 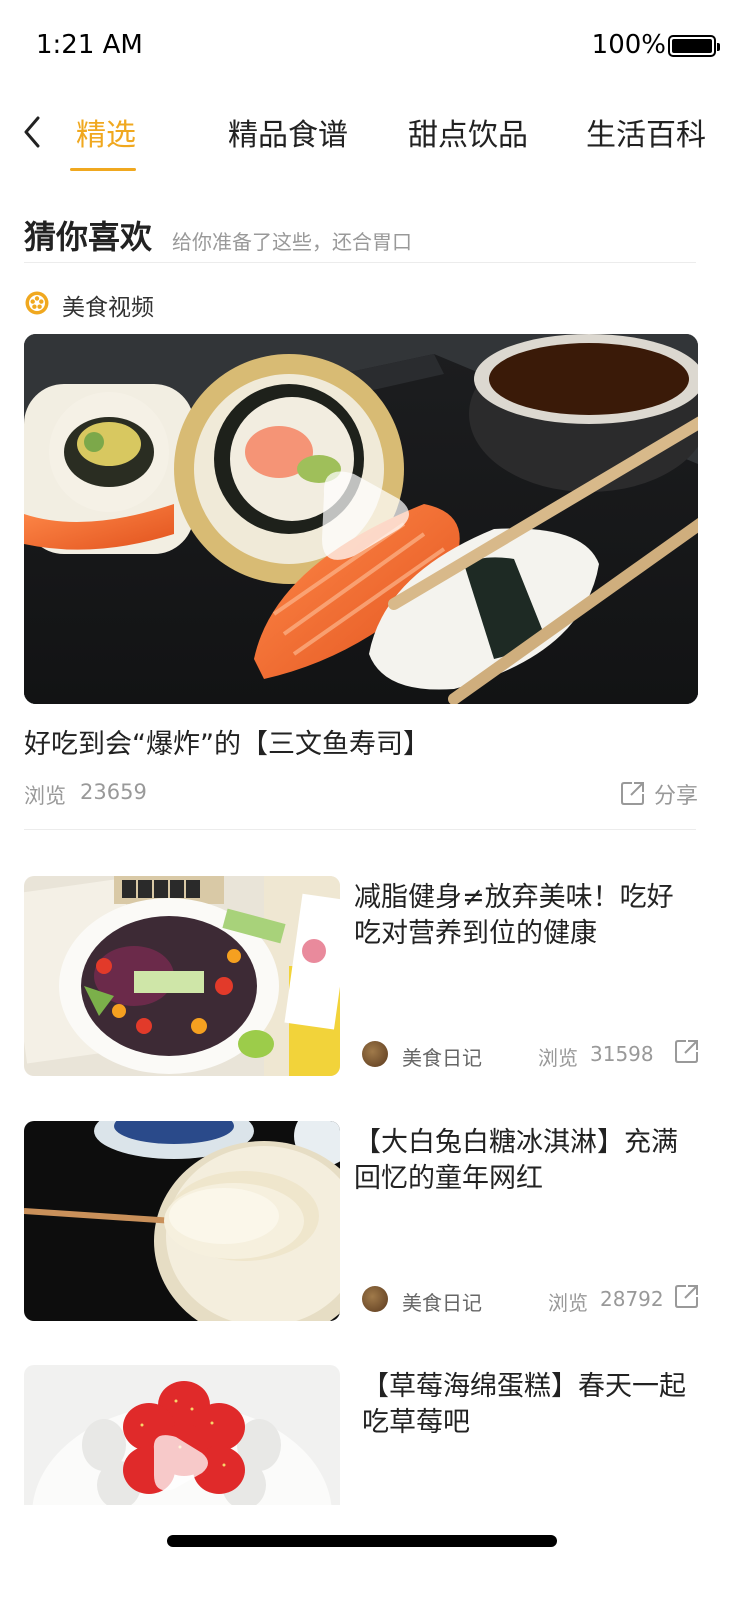 What do you see at coordinates (288, 132) in the screenshot?
I see `tab-recipes: 精品食谱` at bounding box center [288, 132].